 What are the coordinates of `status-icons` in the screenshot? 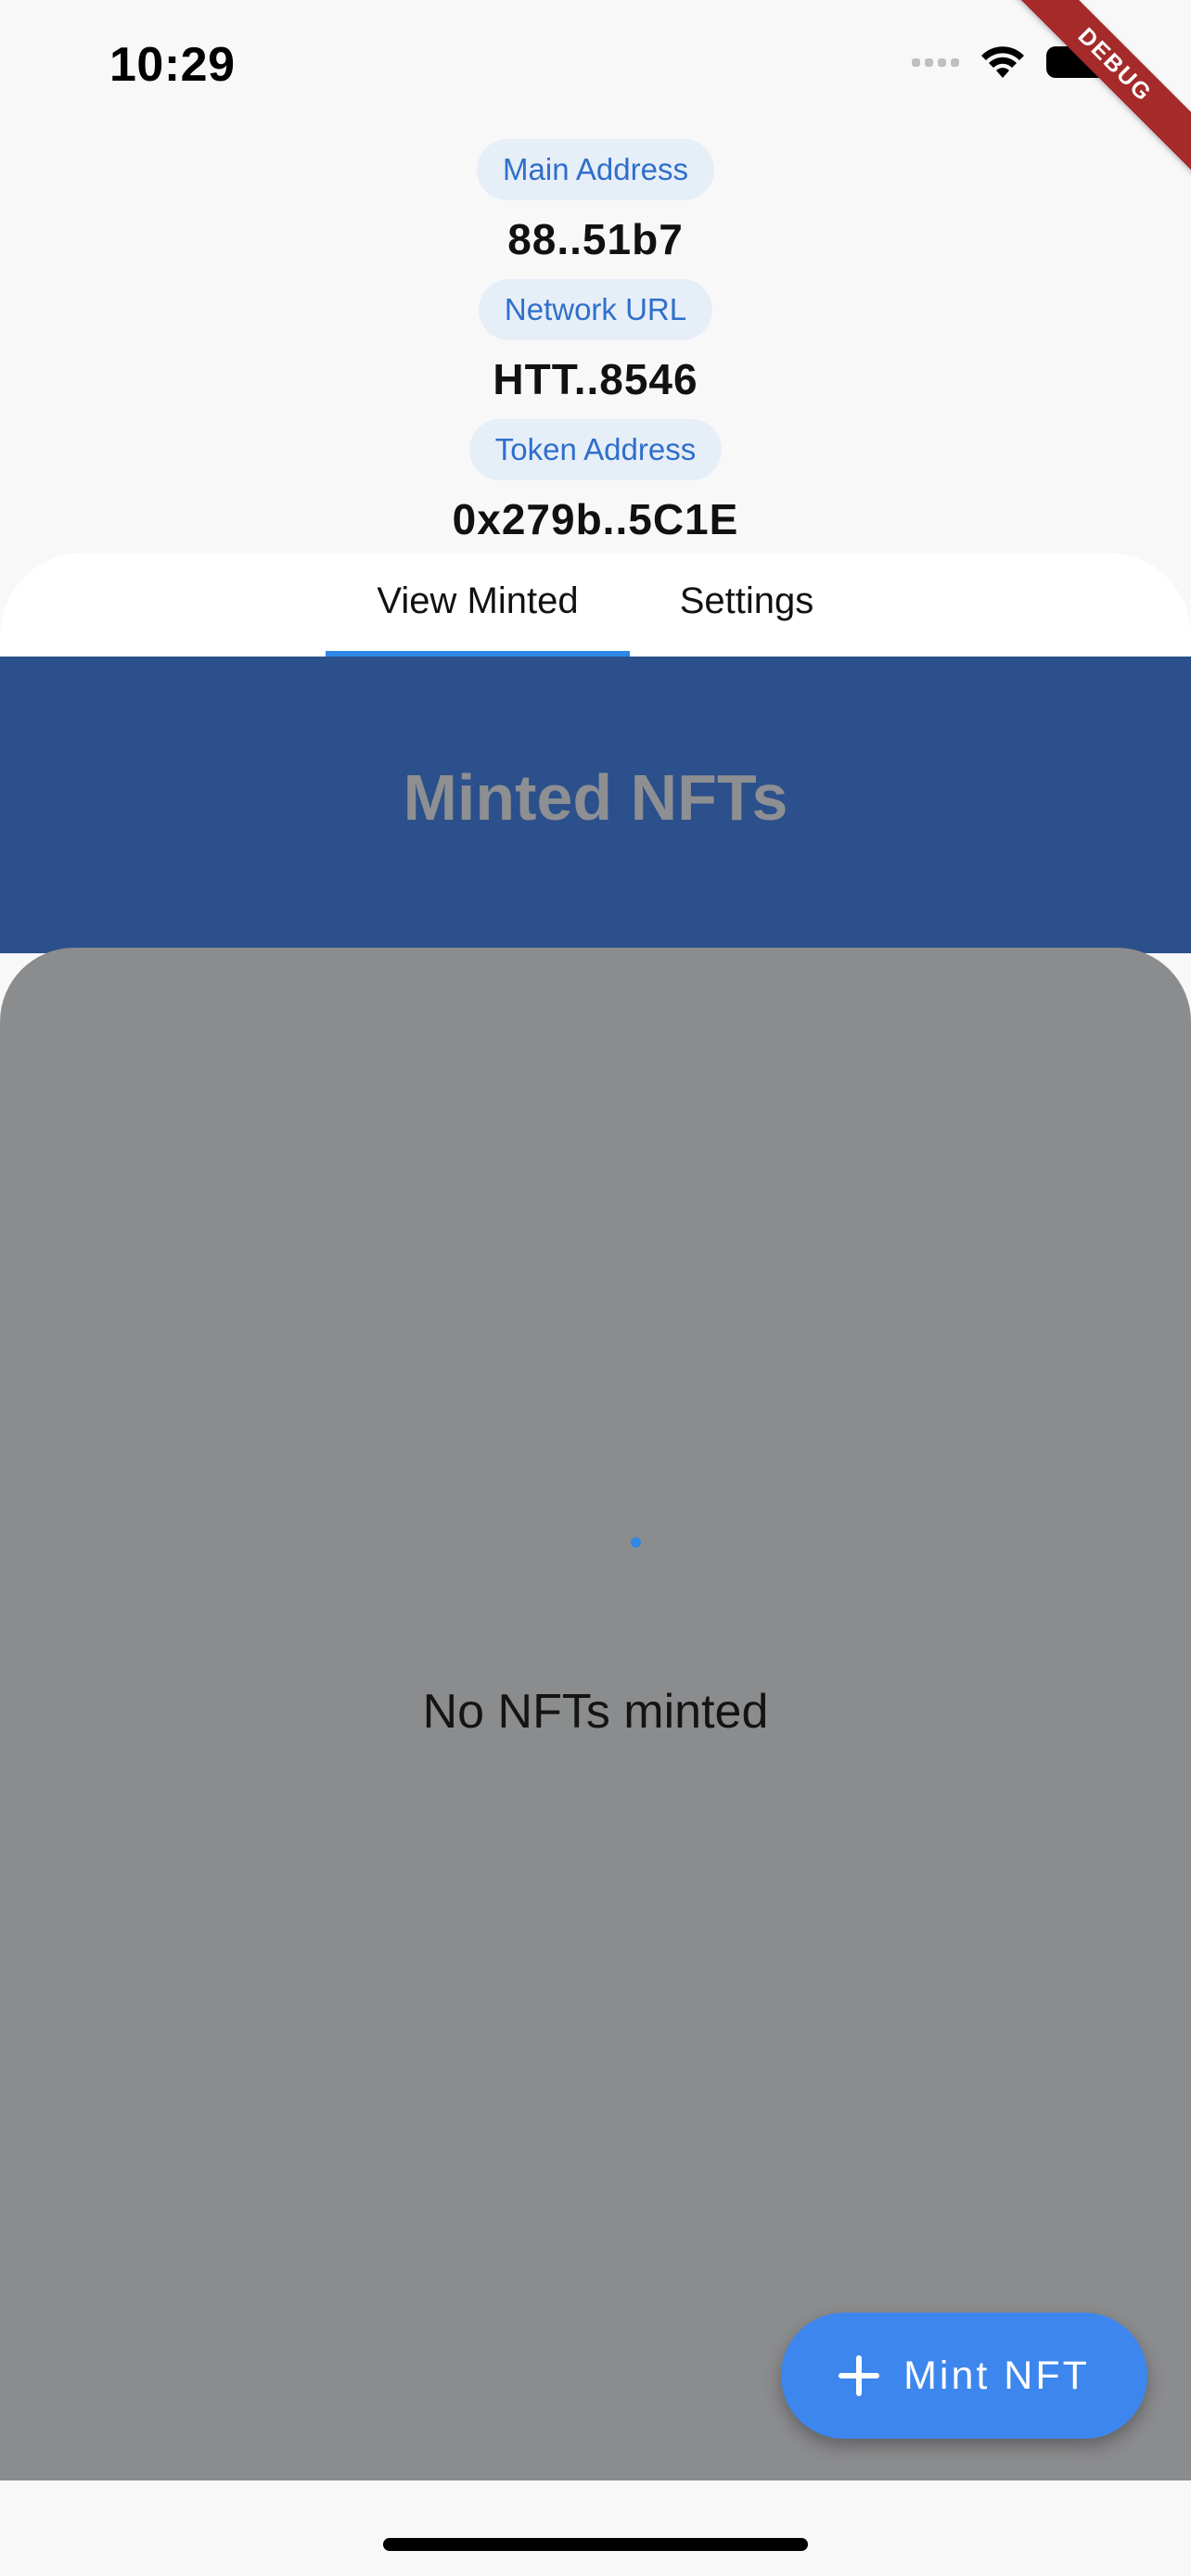 It's located at (1015, 62).